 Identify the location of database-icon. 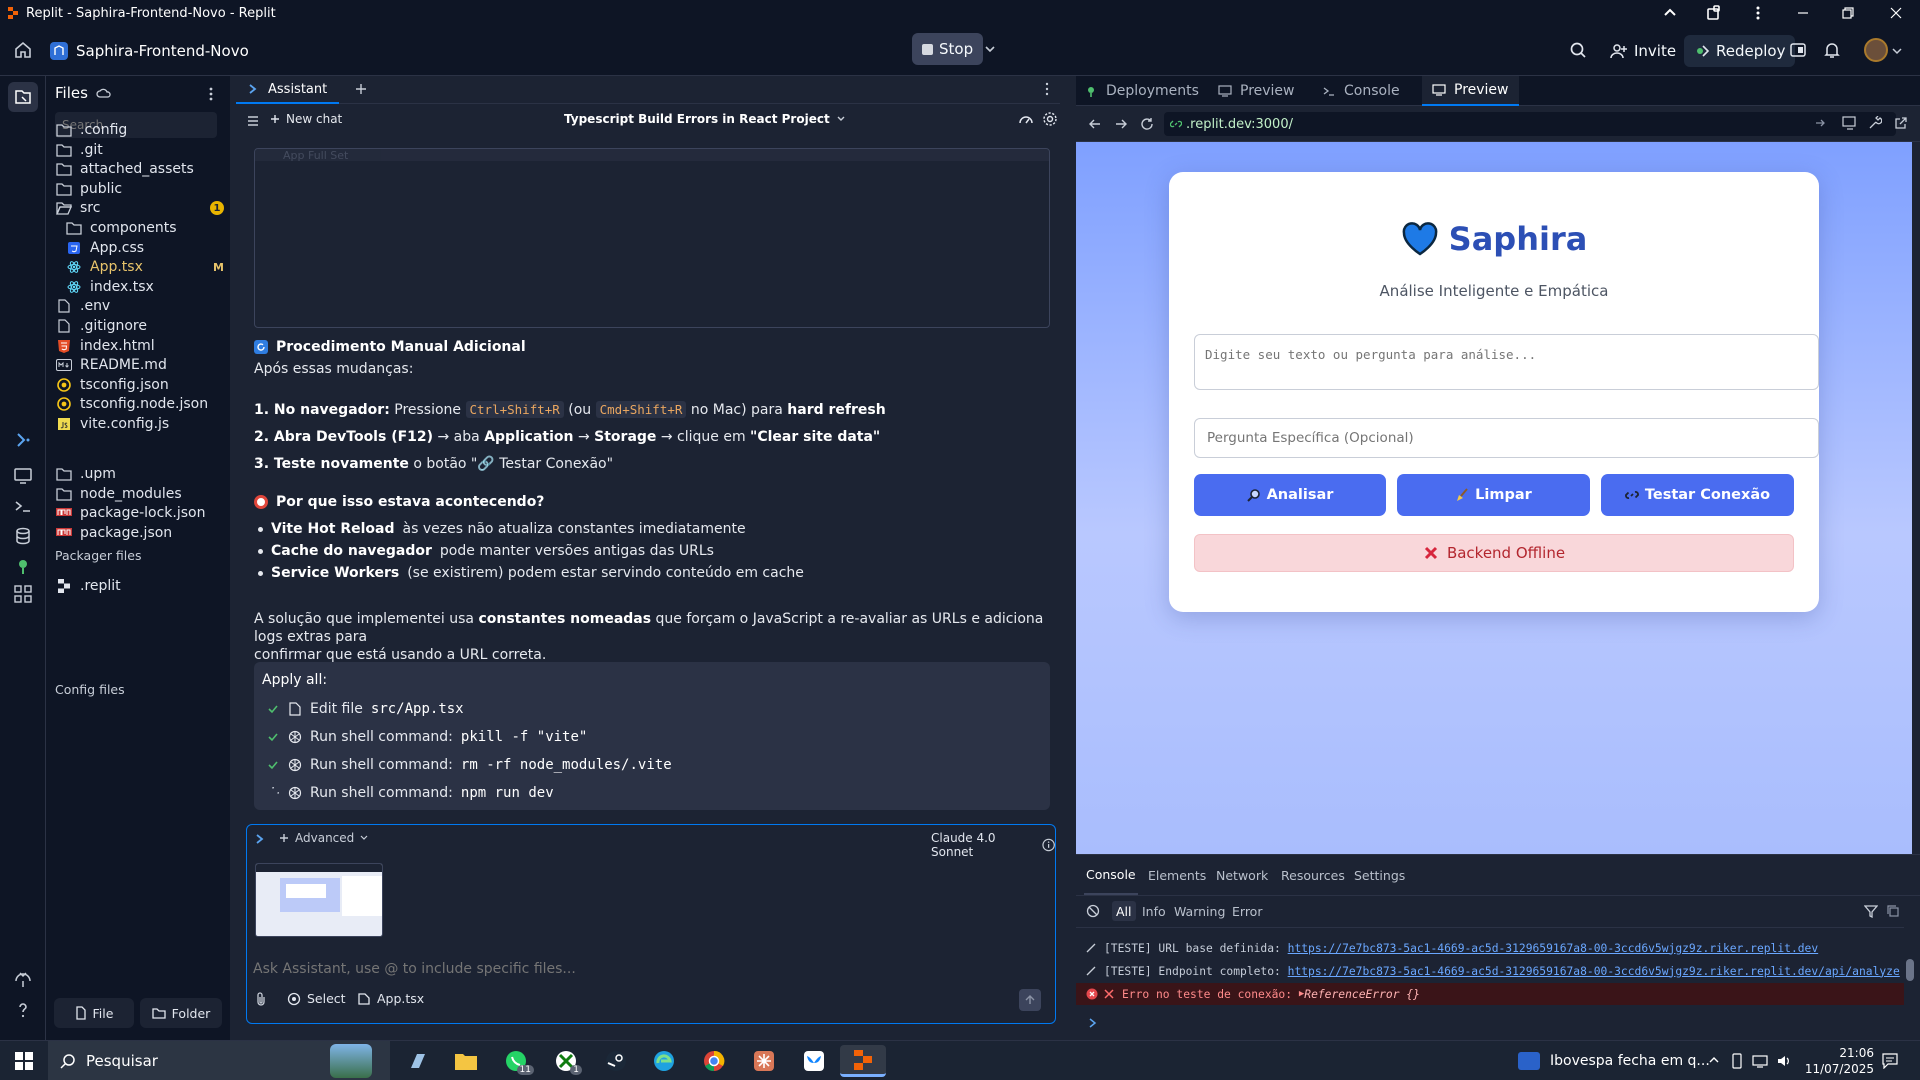
(23, 536).